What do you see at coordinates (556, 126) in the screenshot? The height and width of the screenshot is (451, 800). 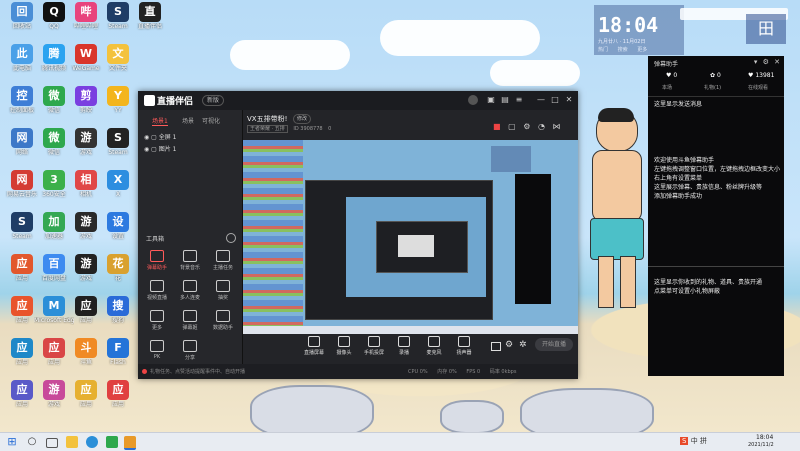 I see `share-icon: ⋈` at bounding box center [556, 126].